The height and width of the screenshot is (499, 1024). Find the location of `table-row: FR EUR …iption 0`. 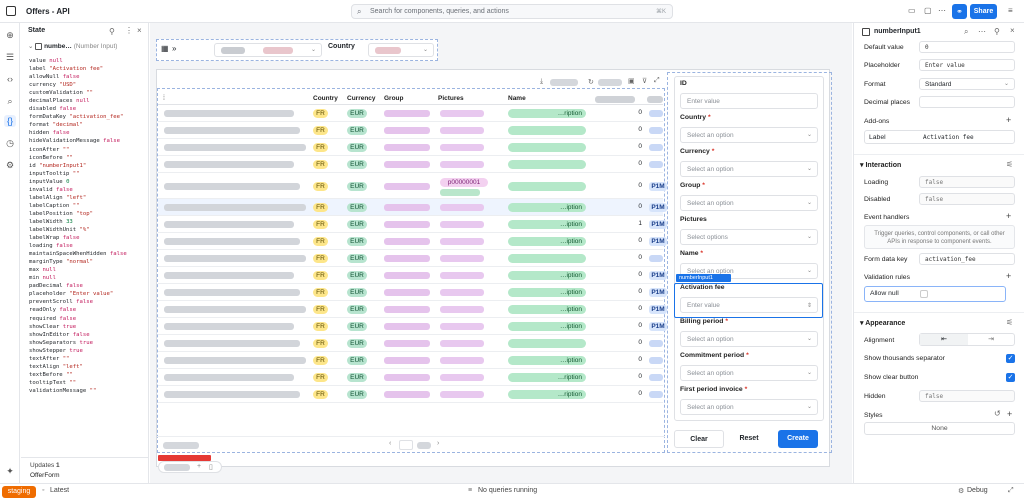

table-row: FR EUR …iption 0 is located at coordinates (410, 360).